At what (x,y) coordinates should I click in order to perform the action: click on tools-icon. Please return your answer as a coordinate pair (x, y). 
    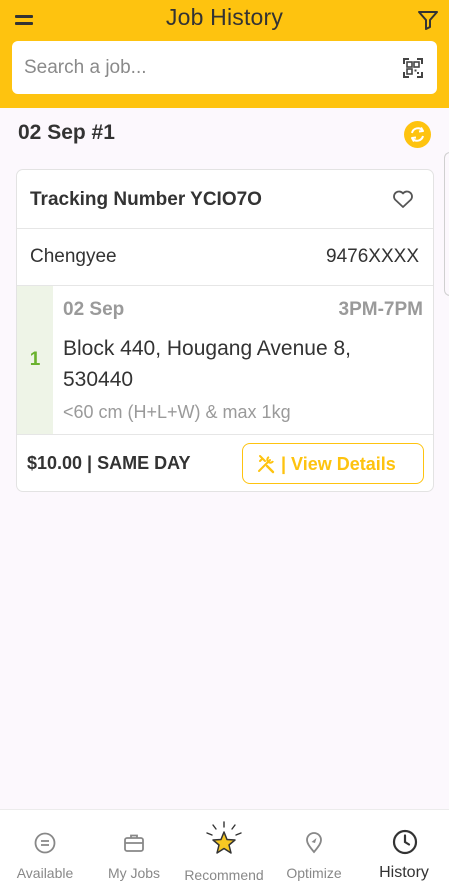
    Looking at the image, I should click on (266, 463).